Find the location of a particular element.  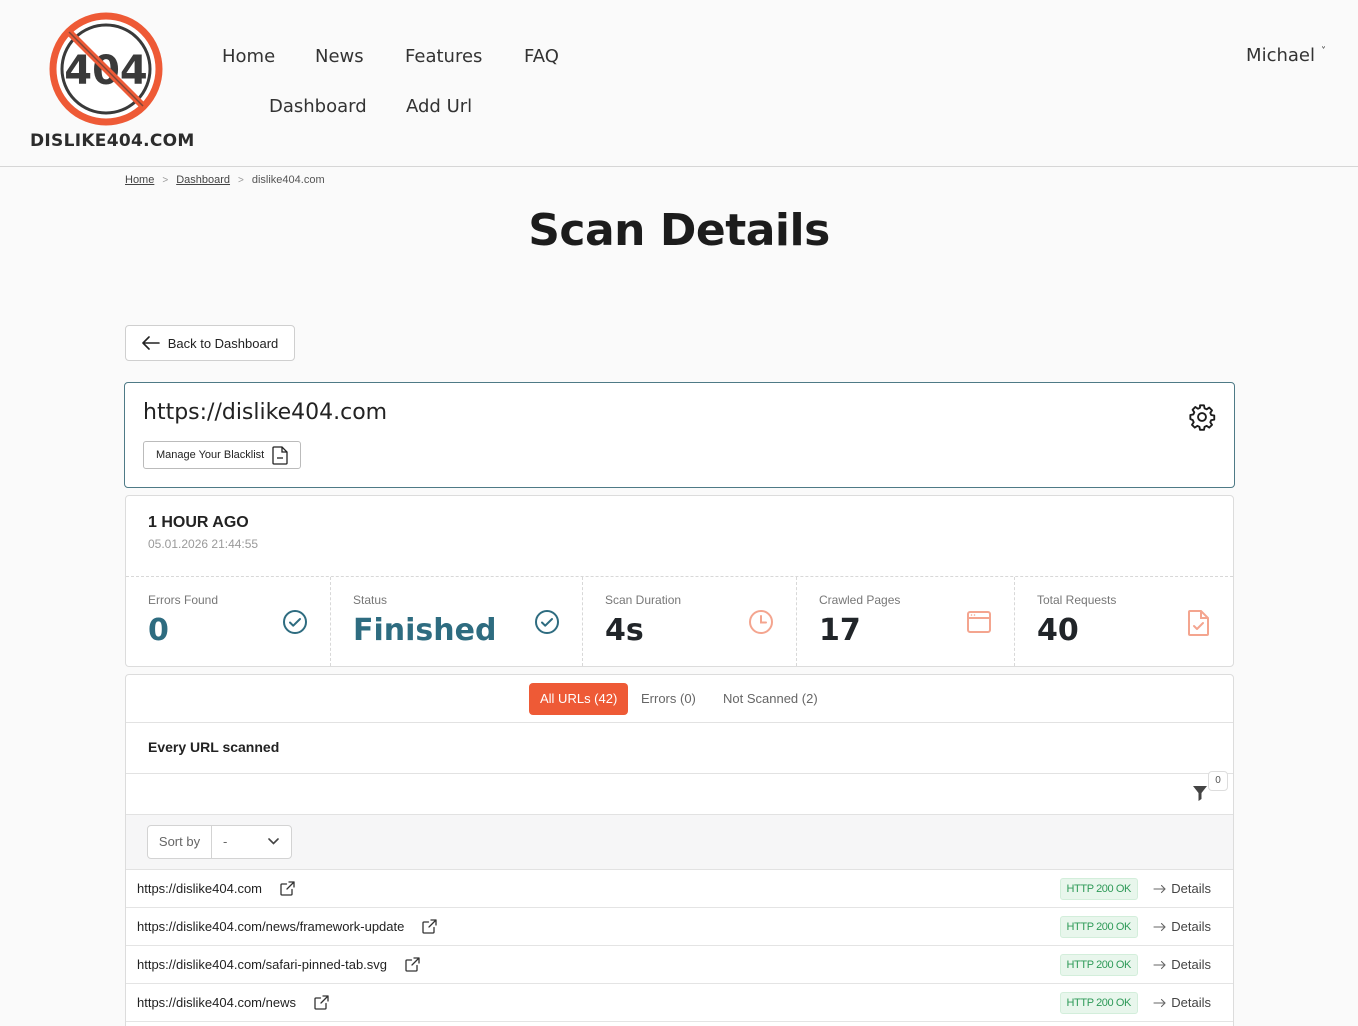

back-to-dashboard-button: Back to Dashboard is located at coordinates (210, 343).